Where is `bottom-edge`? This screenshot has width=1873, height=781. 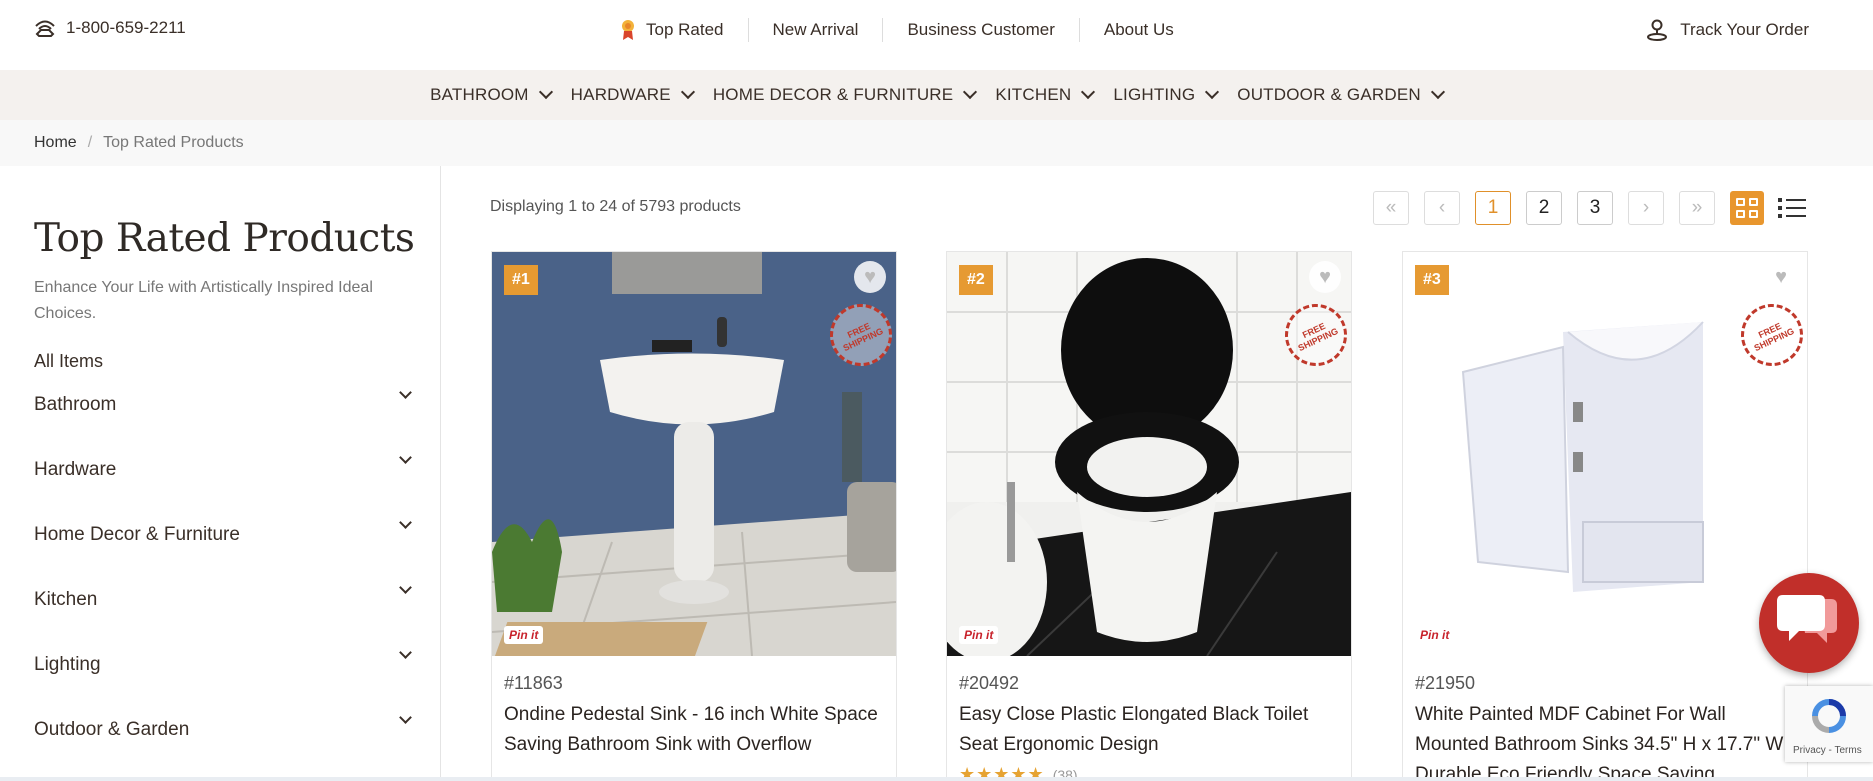 bottom-edge is located at coordinates (936, 779).